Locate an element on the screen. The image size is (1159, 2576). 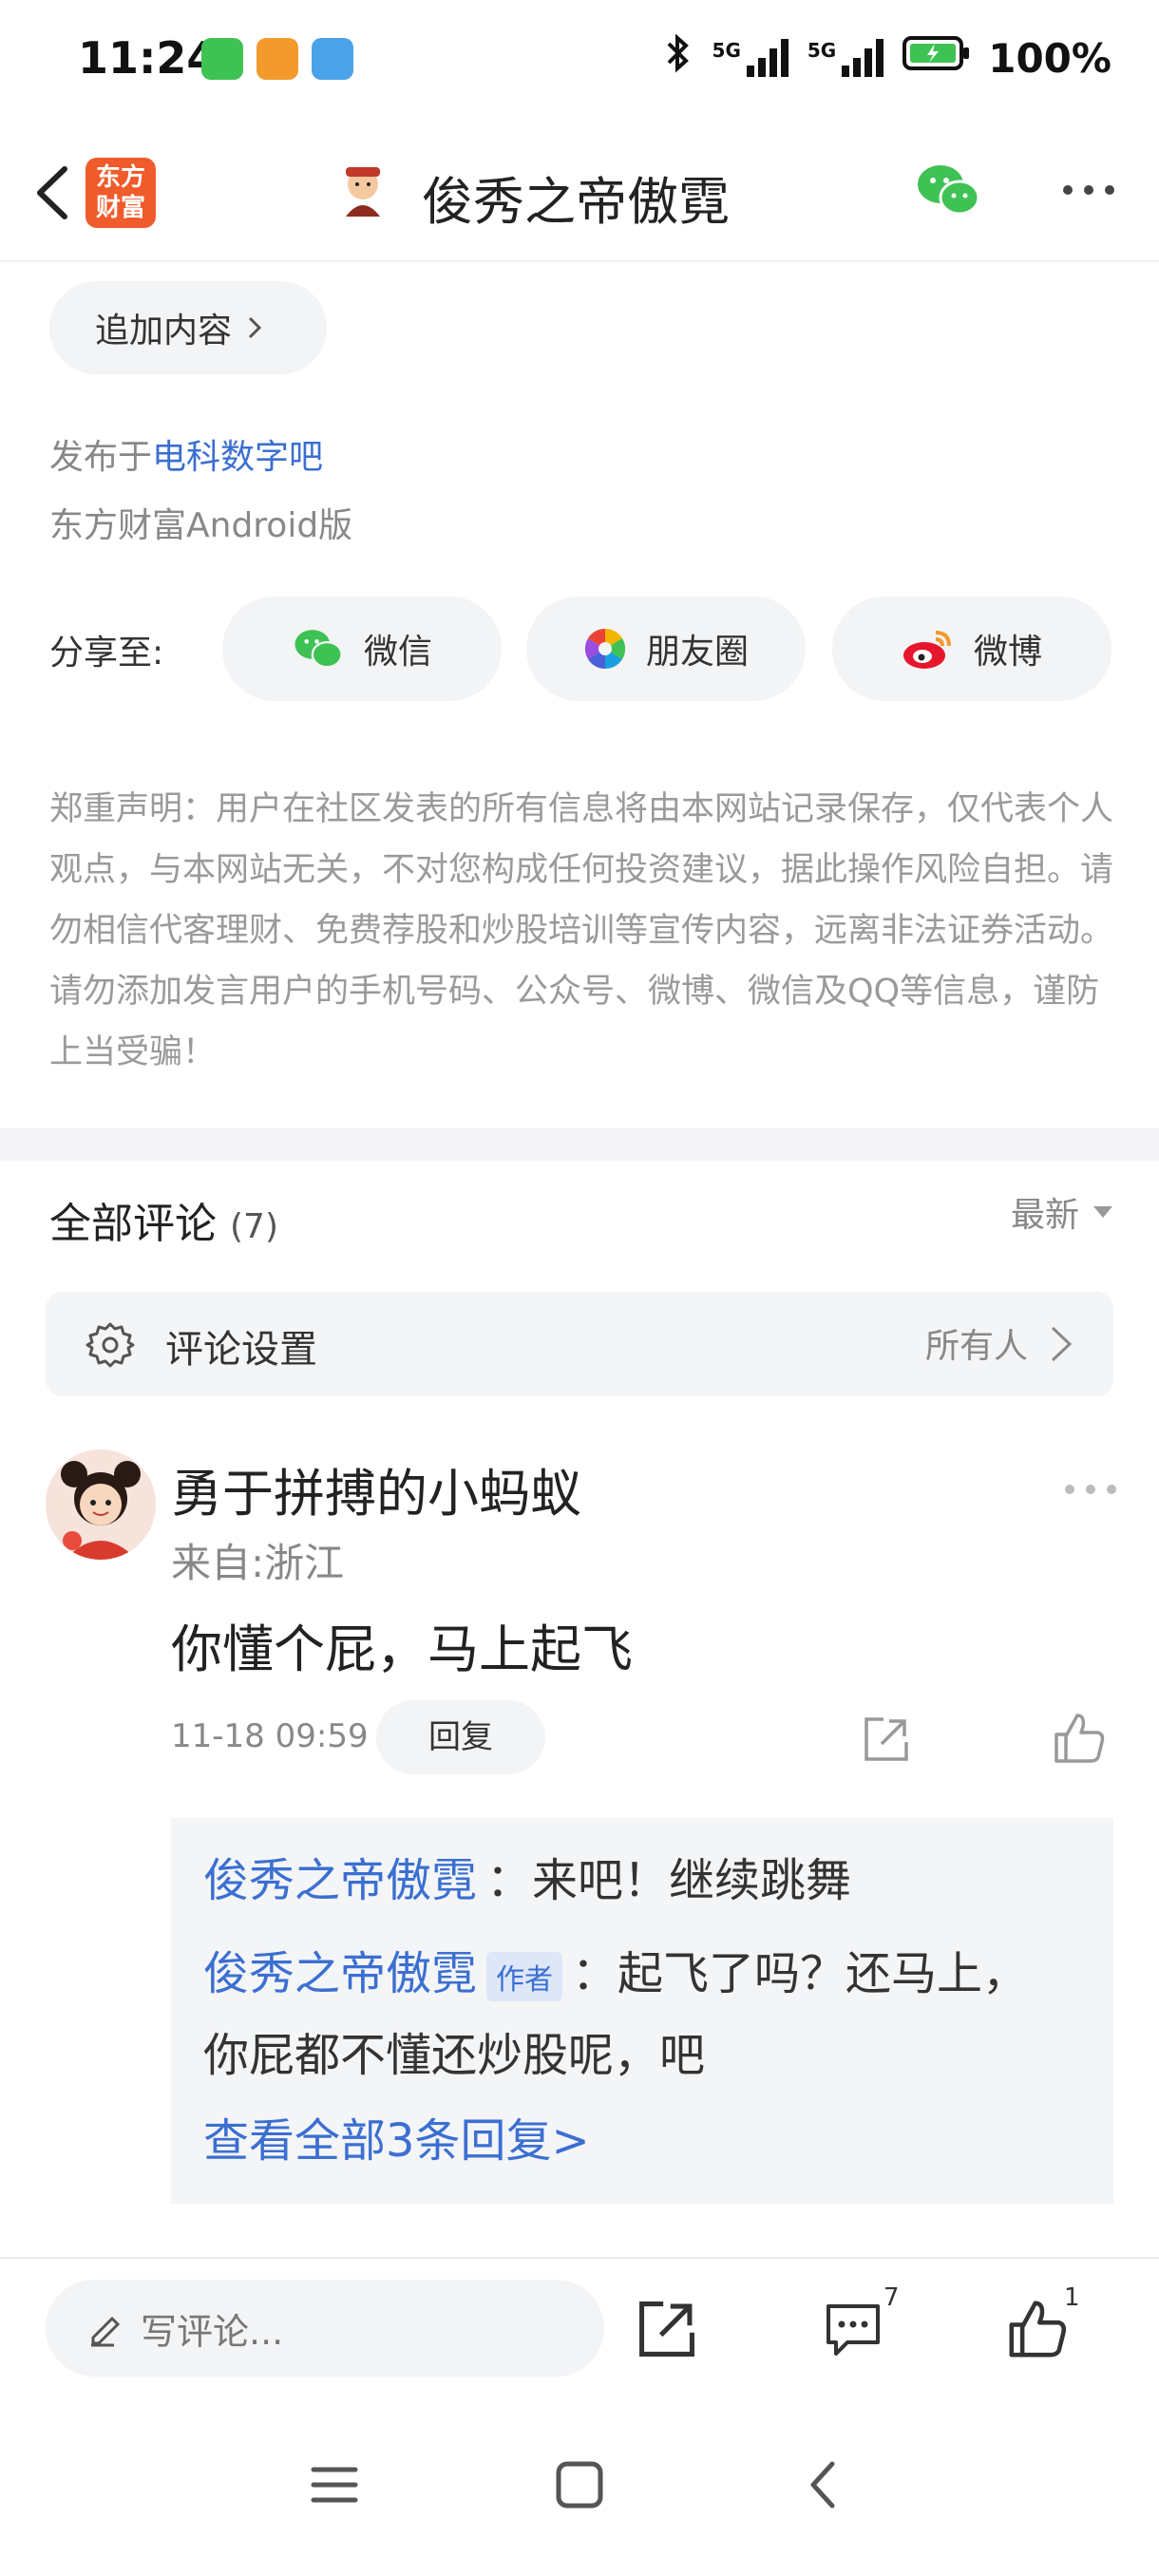
comment-text: 你懂个屁，马上起飞 is located at coordinates (402, 1649).